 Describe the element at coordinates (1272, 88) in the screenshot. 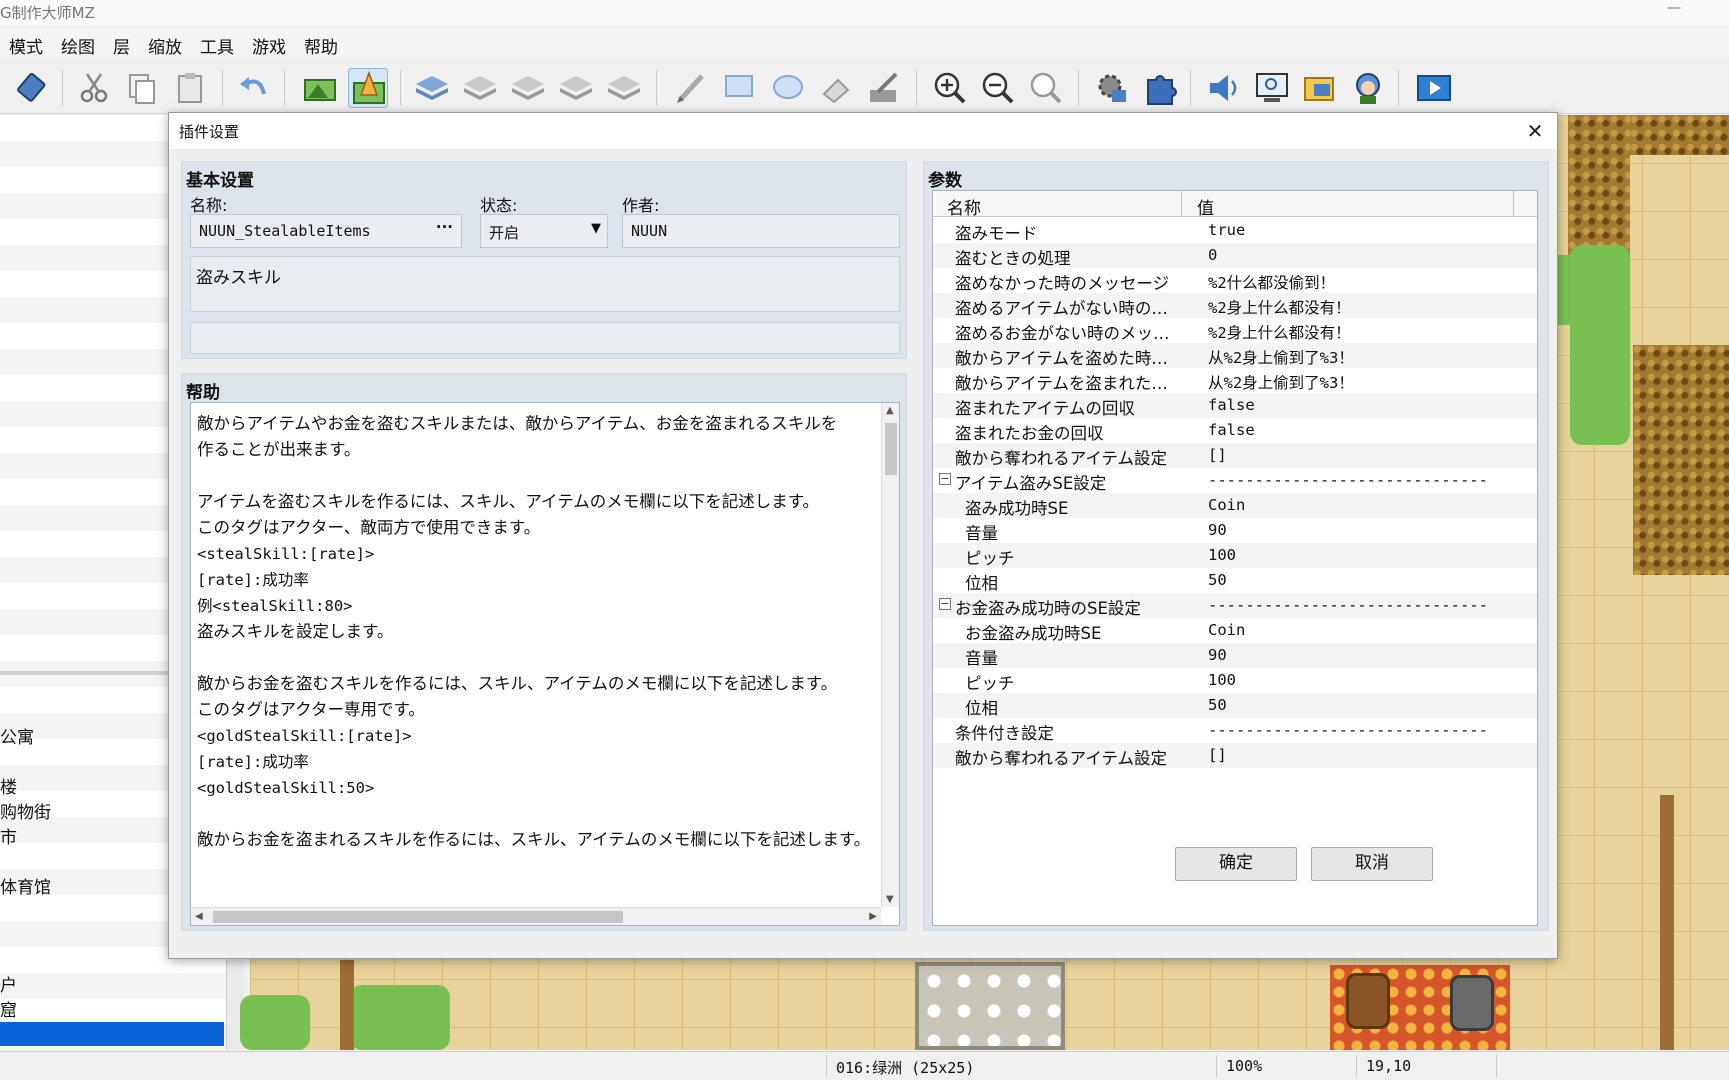

I see `event-searcher-icon` at that location.